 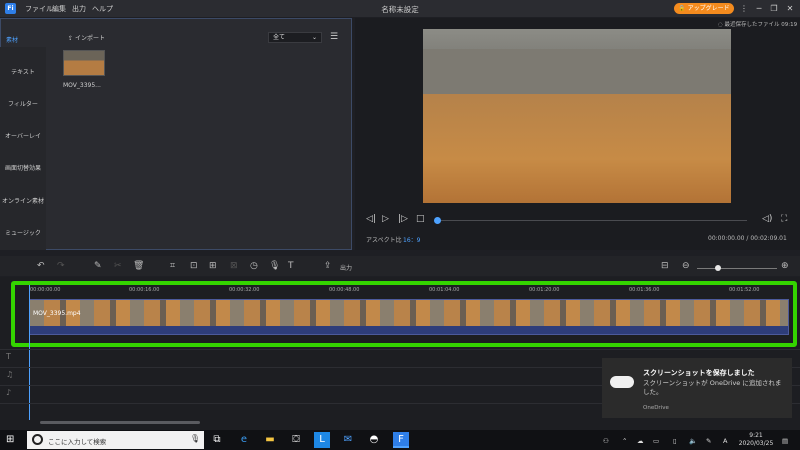 What do you see at coordinates (23, 103) in the screenshot?
I see `sidebar-item-filter: フィルター` at bounding box center [23, 103].